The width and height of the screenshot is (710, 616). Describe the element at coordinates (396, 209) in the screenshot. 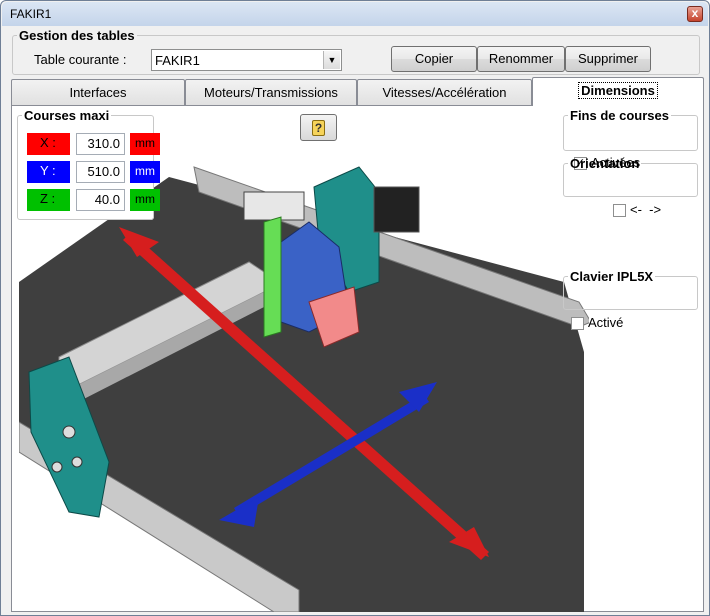

I see `stepper-motor` at that location.